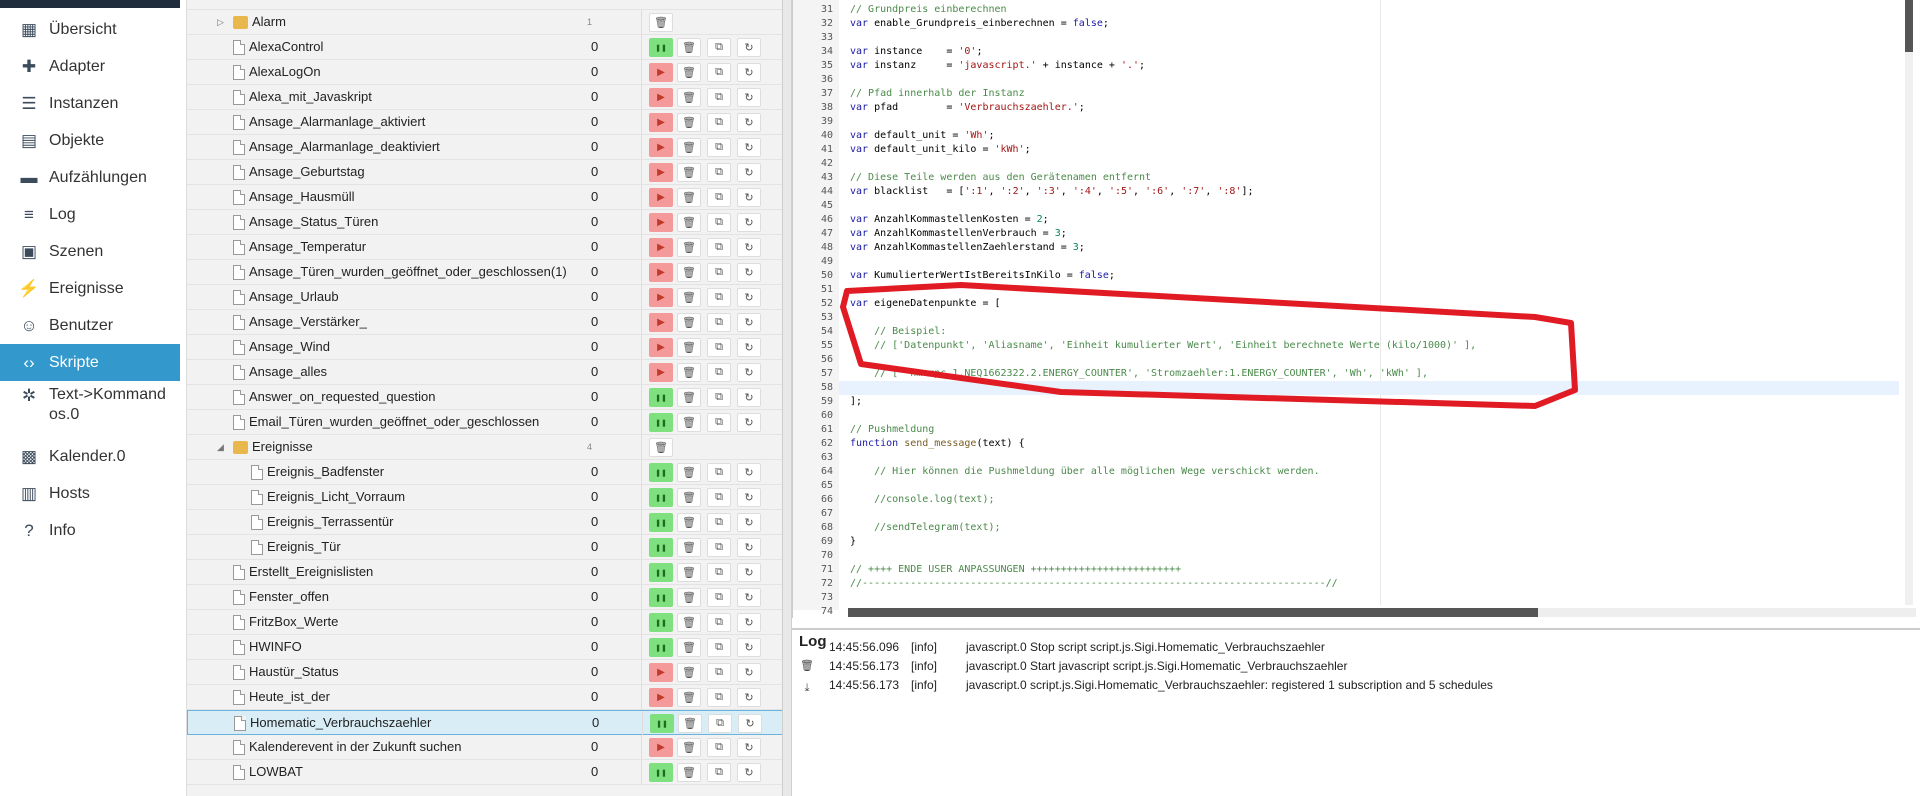 Image resolution: width=1920 pixels, height=796 pixels. I want to click on horizontal-scroll-thumb, so click(1193, 612).